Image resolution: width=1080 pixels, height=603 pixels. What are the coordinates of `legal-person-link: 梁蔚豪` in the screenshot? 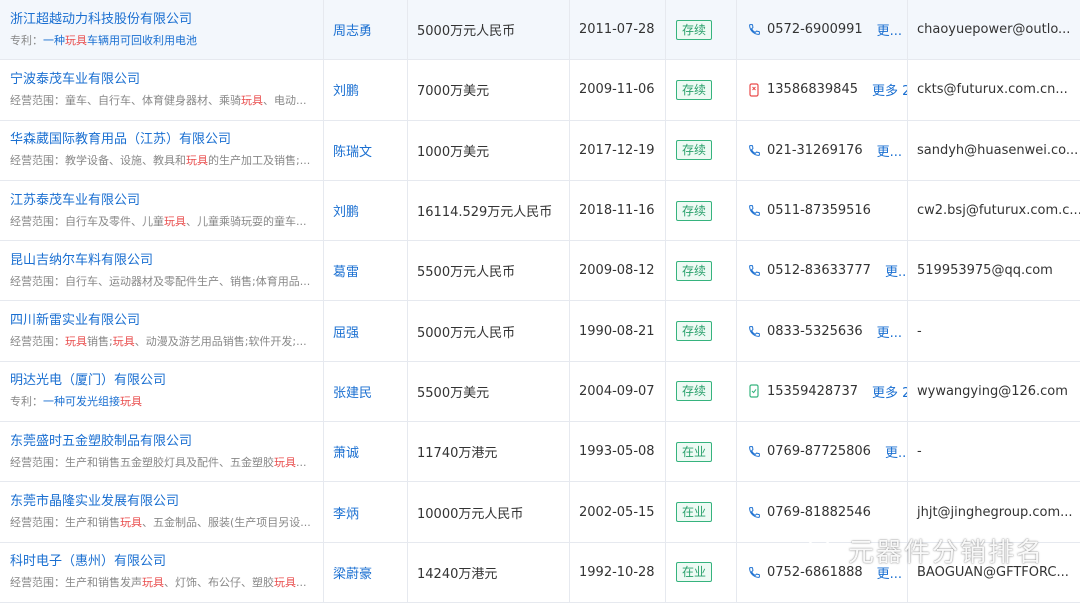 It's located at (352, 572).